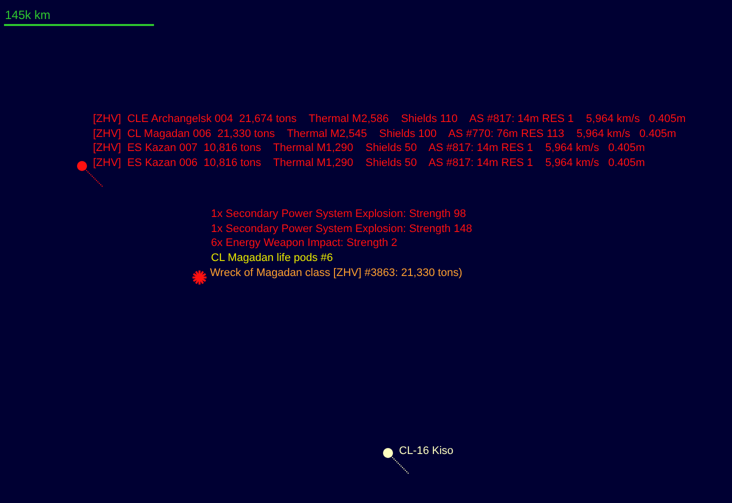 This screenshot has width=732, height=503. I want to click on contact-label: [ZHV] ES Kazan 007 10,816 tons Thermal M1,290 Shields 50 AS #817: 14m RES 1 5,964 km/s 0.405m, so click(369, 148).